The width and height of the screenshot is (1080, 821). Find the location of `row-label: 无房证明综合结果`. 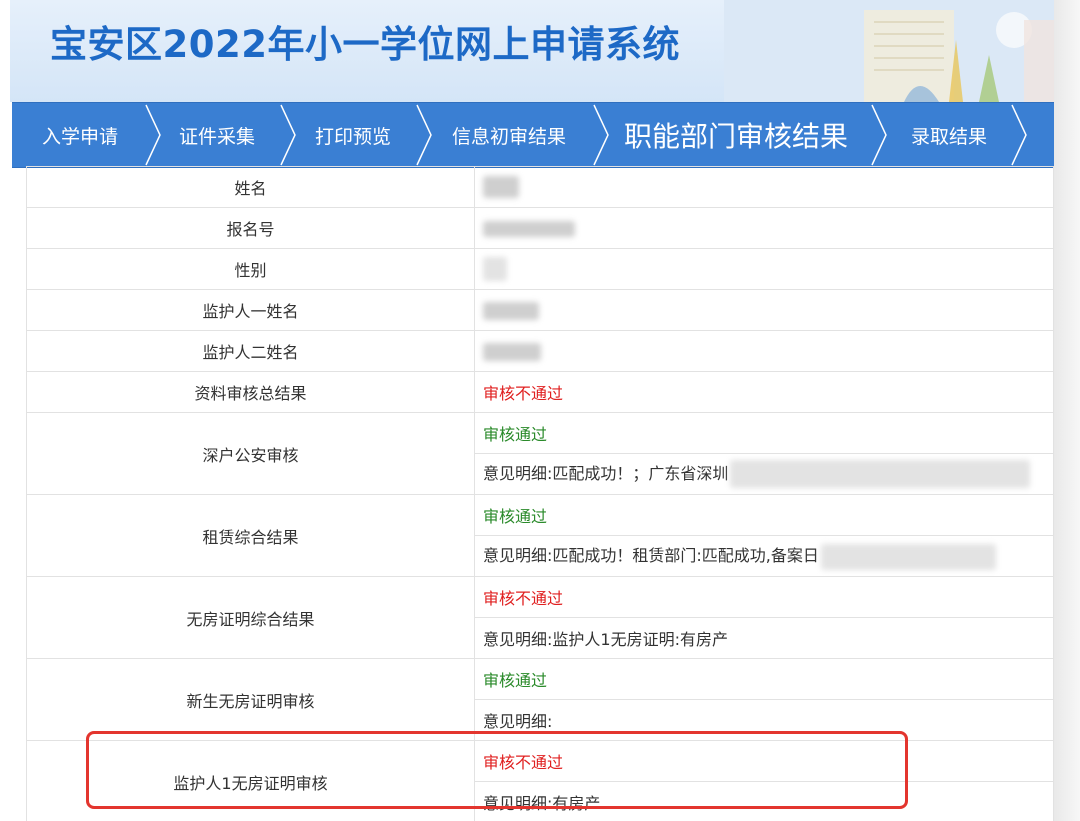

row-label: 无房证明综合结果 is located at coordinates (250, 617).